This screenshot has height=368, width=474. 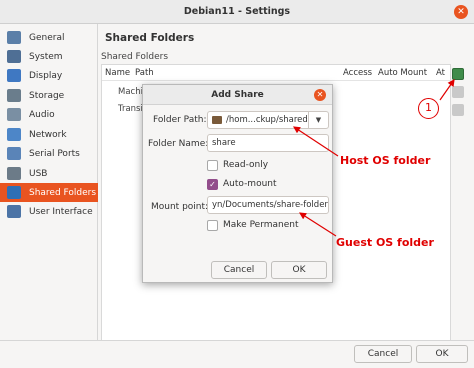 I want to click on sidebar-item-label: User Interface, so click(x=61, y=211).